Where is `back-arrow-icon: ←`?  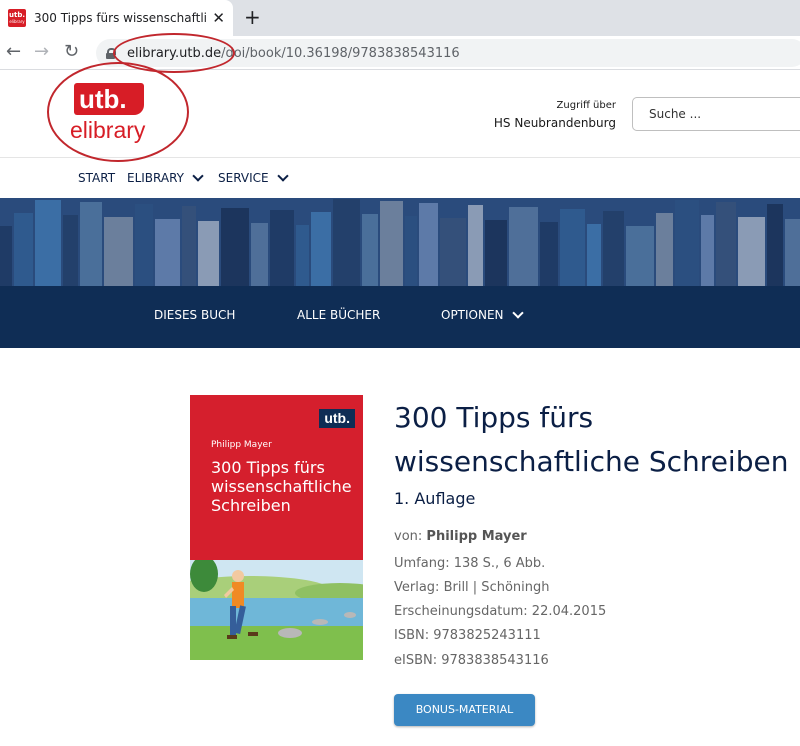 back-arrow-icon: ← is located at coordinates (13, 52).